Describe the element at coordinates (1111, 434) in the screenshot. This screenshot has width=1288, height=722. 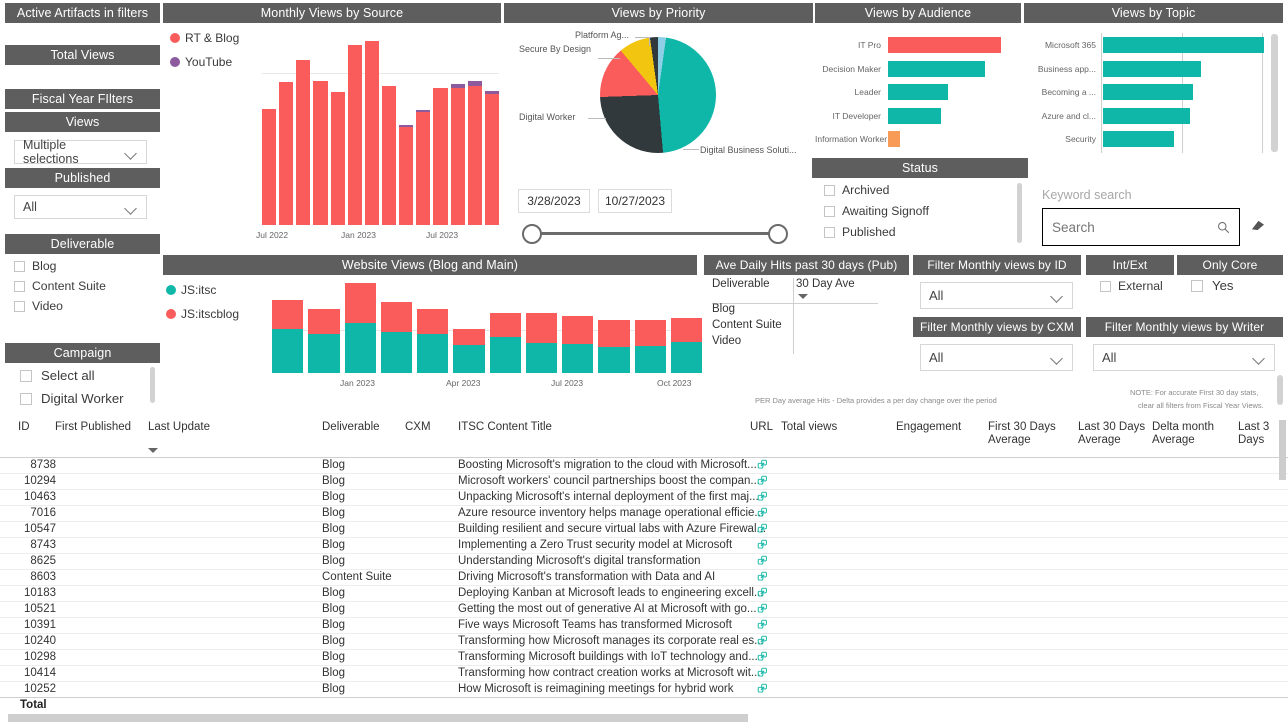
I see `table-column-header-last30: Last 30 Days Average` at that location.